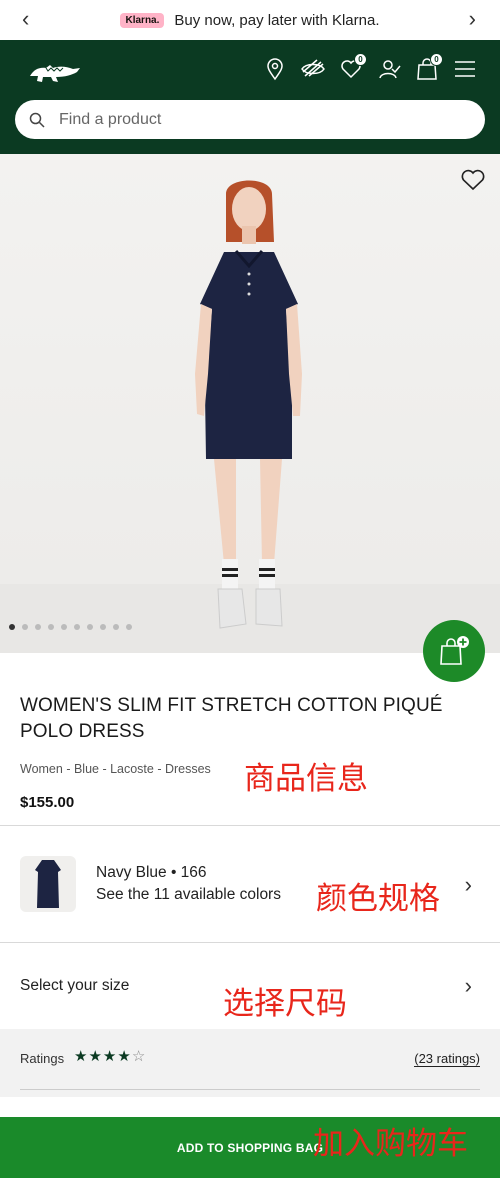 This screenshot has width=500, height=1178. Describe the element at coordinates (42, 1058) in the screenshot. I see `ratings-label: Ratings` at that location.